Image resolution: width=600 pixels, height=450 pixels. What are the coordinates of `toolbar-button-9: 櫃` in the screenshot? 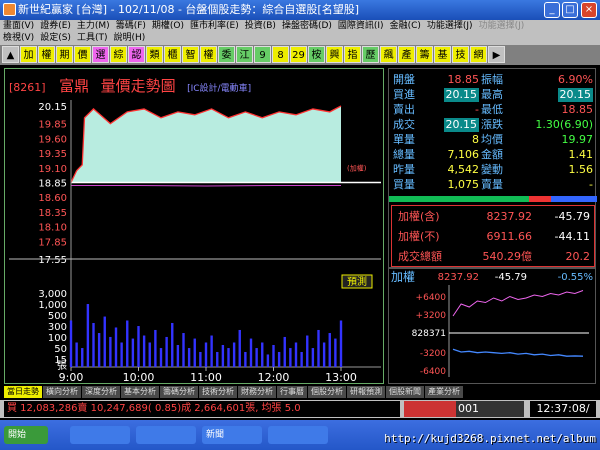 It's located at (172, 54).